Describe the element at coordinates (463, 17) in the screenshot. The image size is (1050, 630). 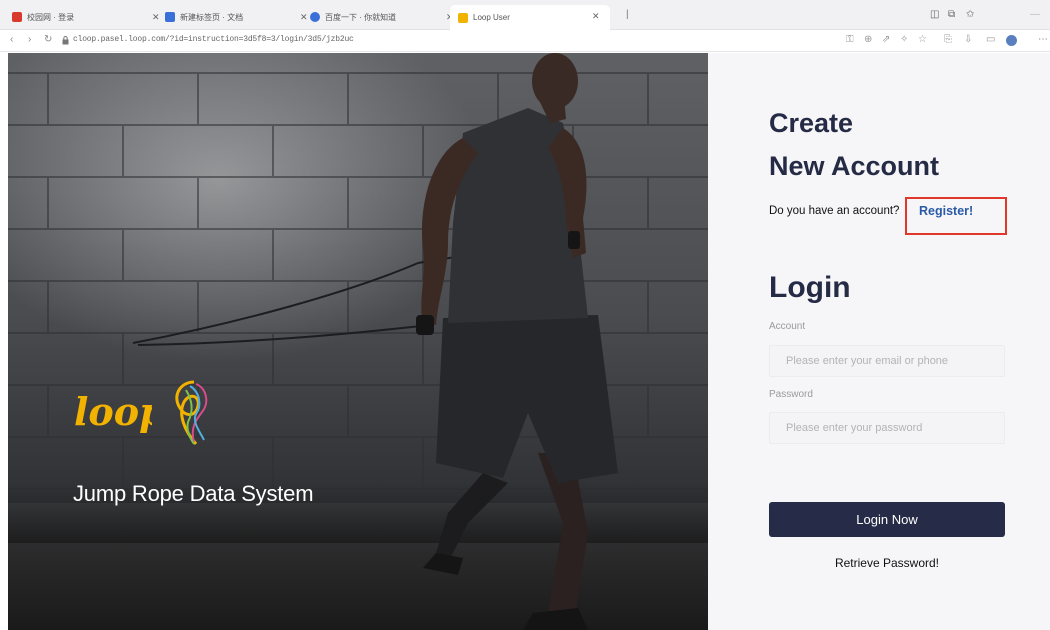
I see `loop-favicon-icon` at that location.